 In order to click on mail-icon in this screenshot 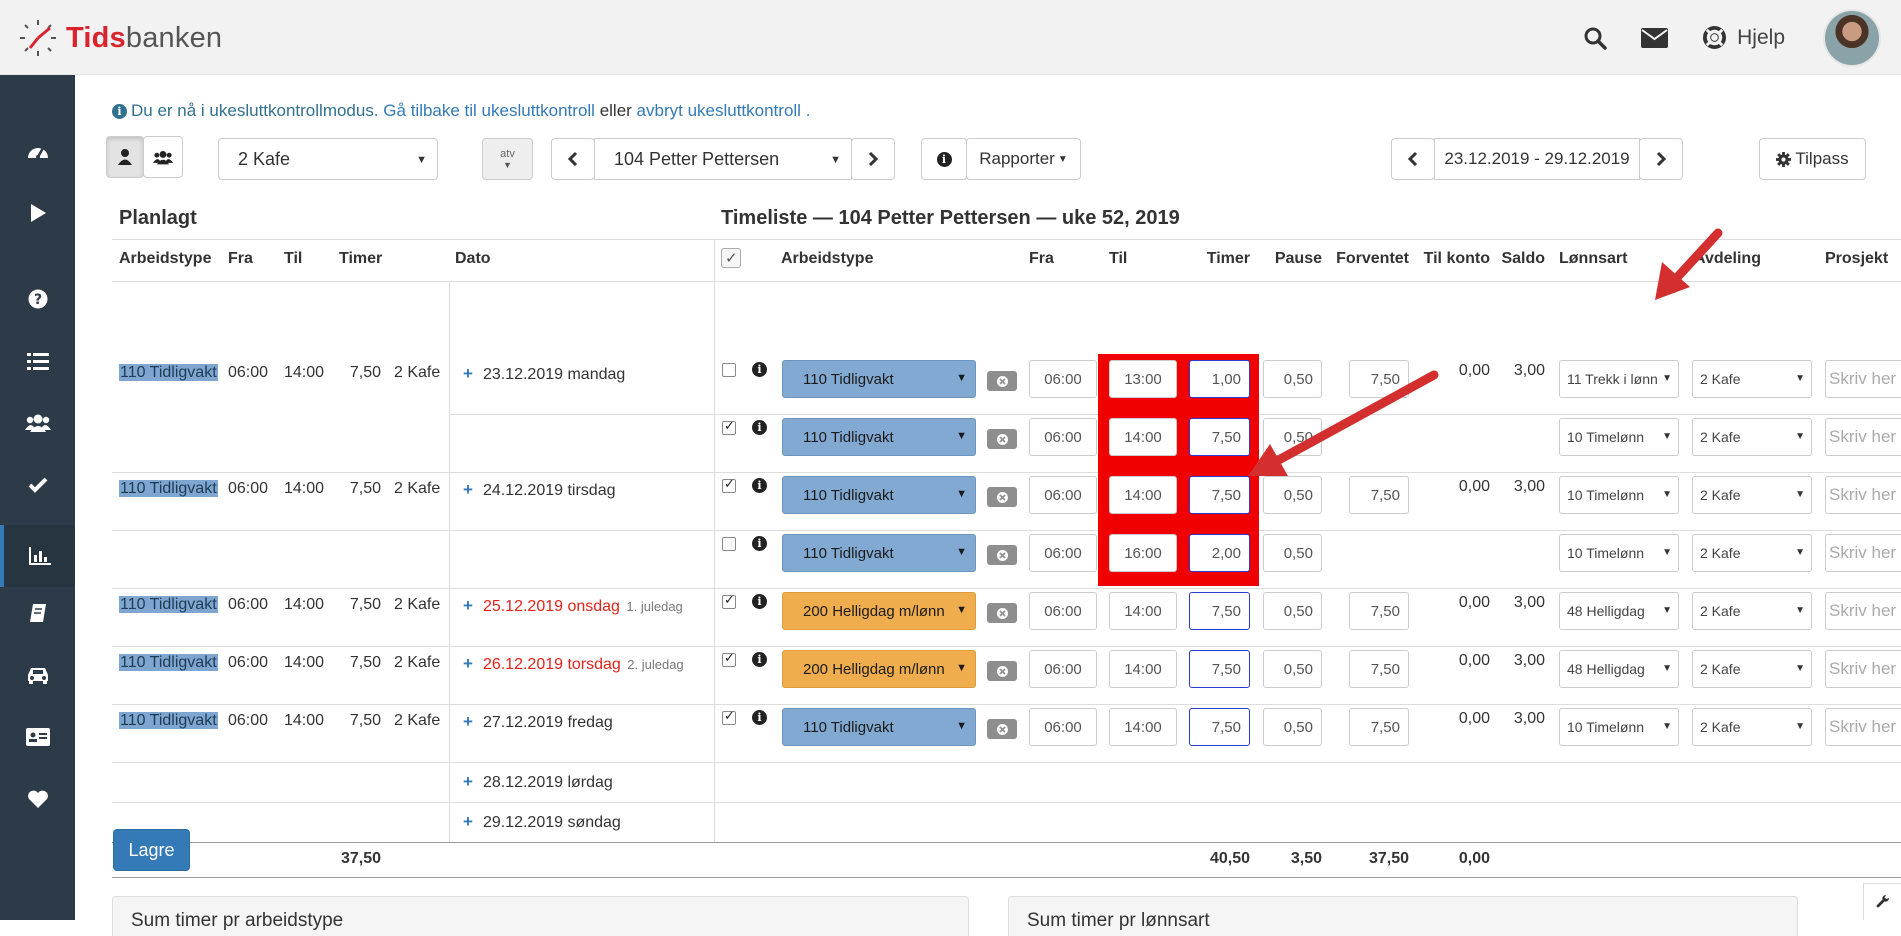, I will do `click(1655, 37)`.